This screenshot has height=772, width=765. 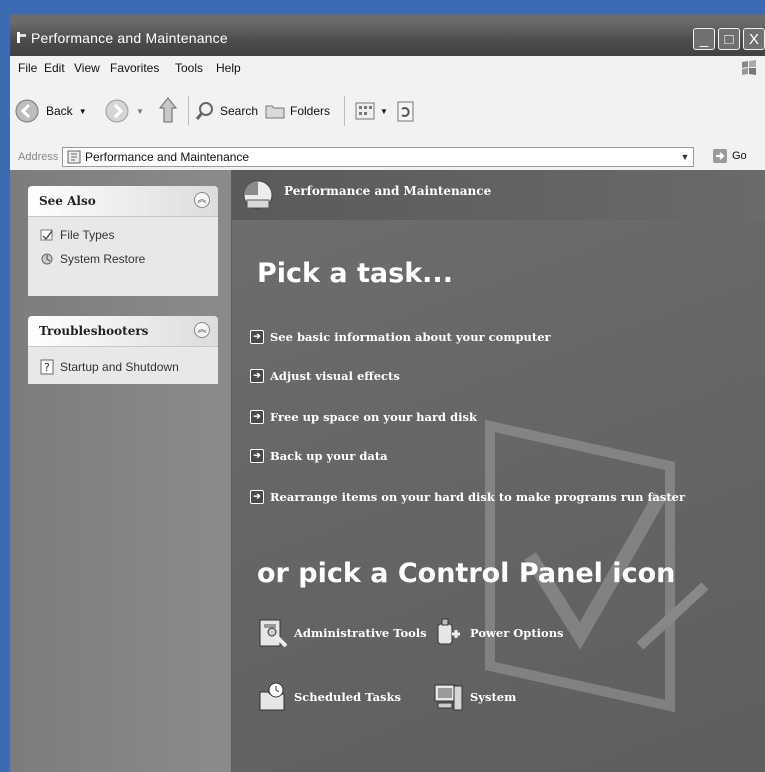 I want to click on icon-scheduled-tasks: Scheduled Tasks, so click(x=328, y=697).